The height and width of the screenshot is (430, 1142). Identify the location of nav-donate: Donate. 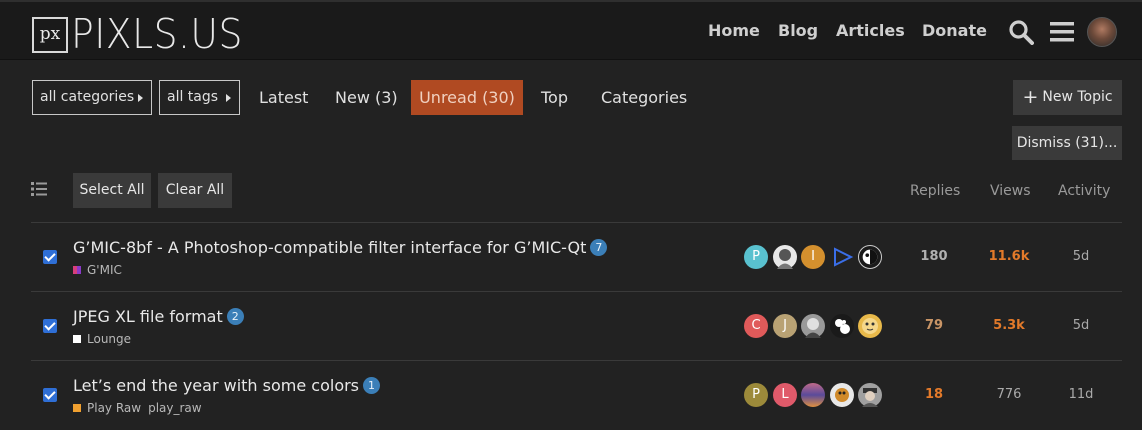
(954, 30).